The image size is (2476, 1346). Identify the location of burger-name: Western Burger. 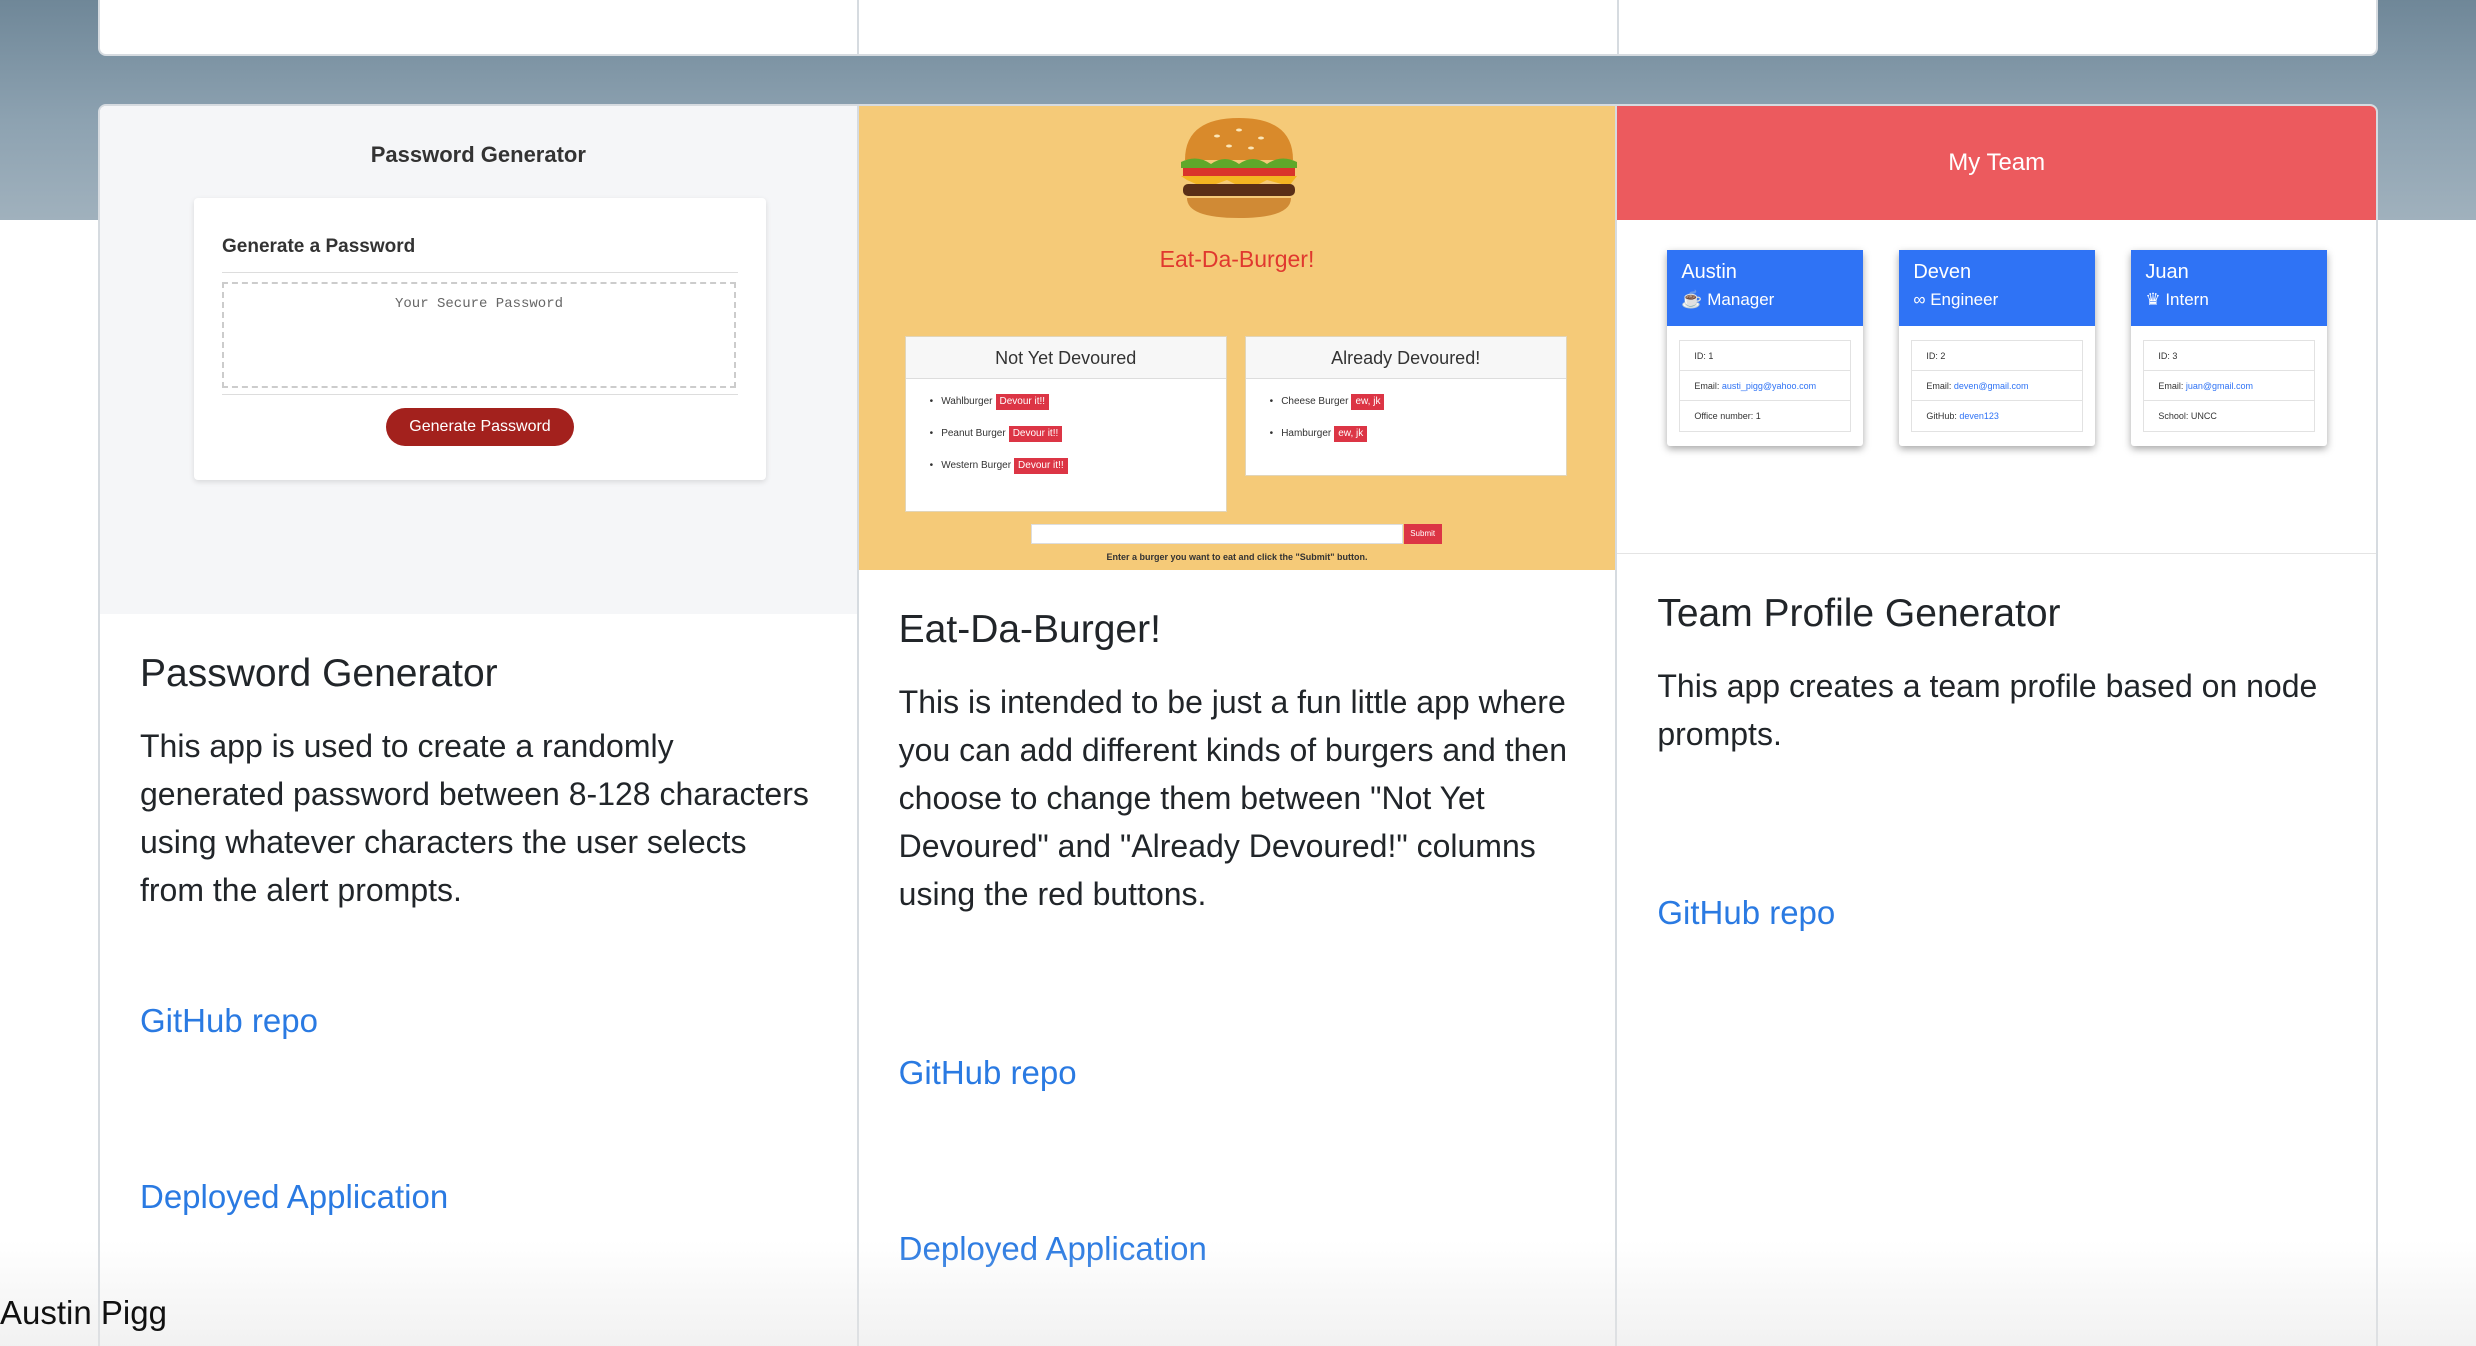
(976, 465).